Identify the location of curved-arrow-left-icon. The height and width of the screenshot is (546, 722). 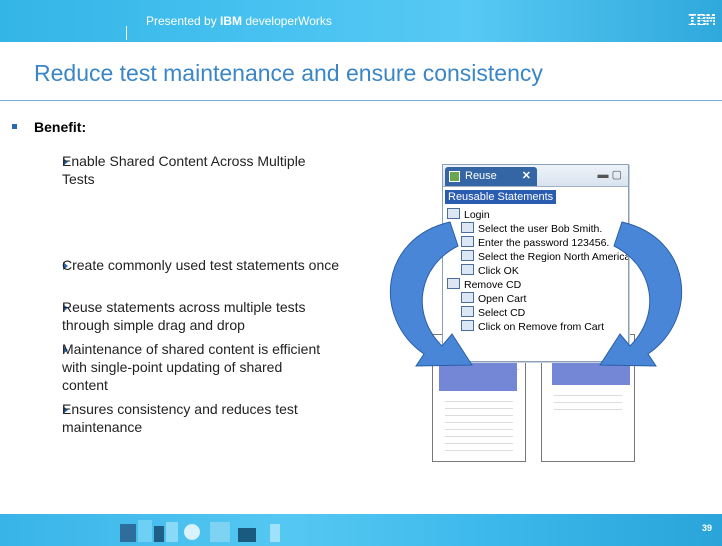
(431, 294).